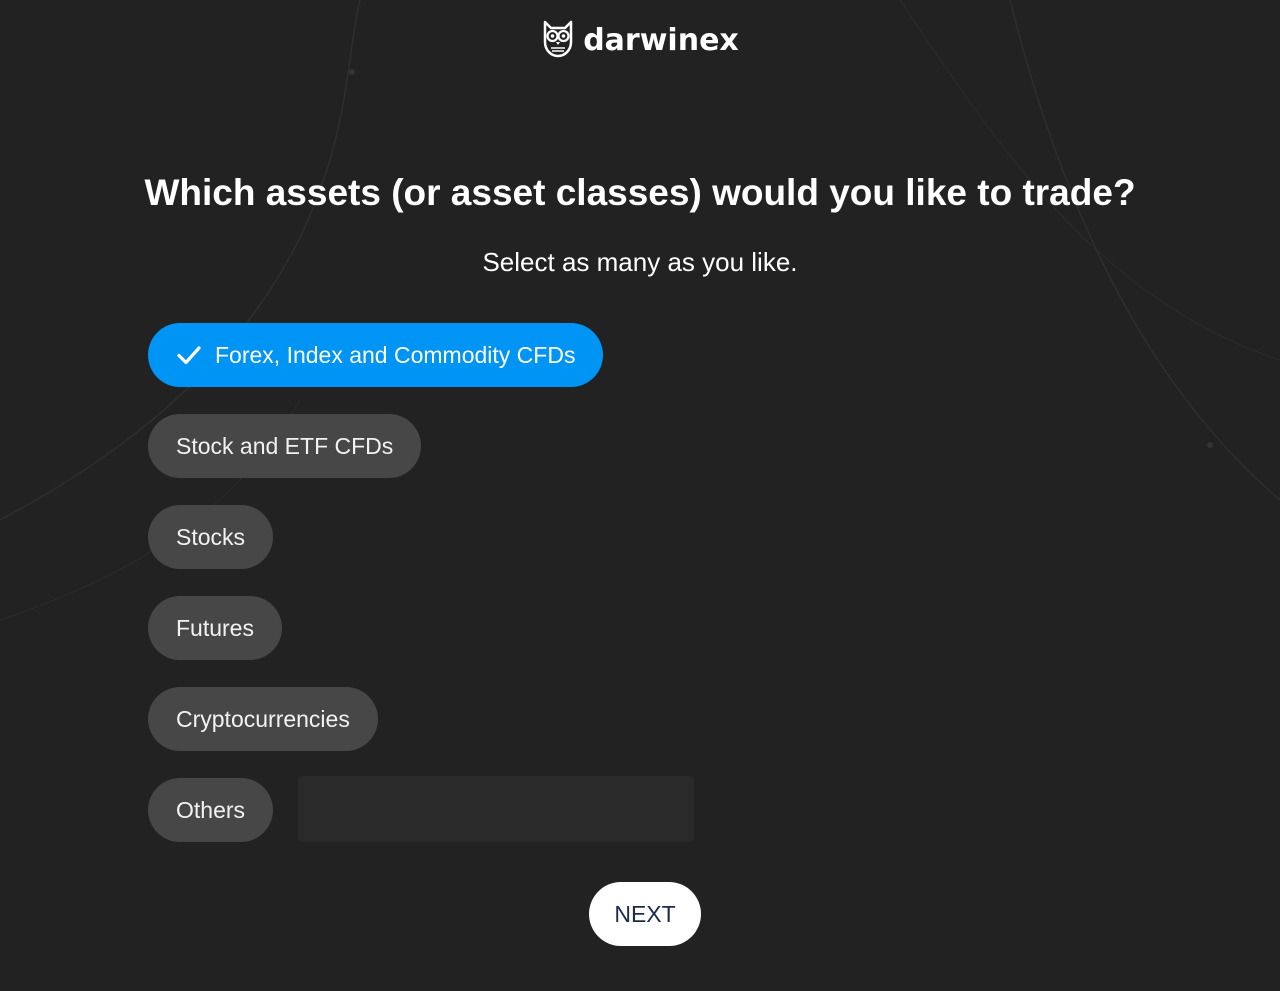 This screenshot has height=991, width=1280. I want to click on option-cryptocurrencies: Cryptocurrencies, so click(263, 719).